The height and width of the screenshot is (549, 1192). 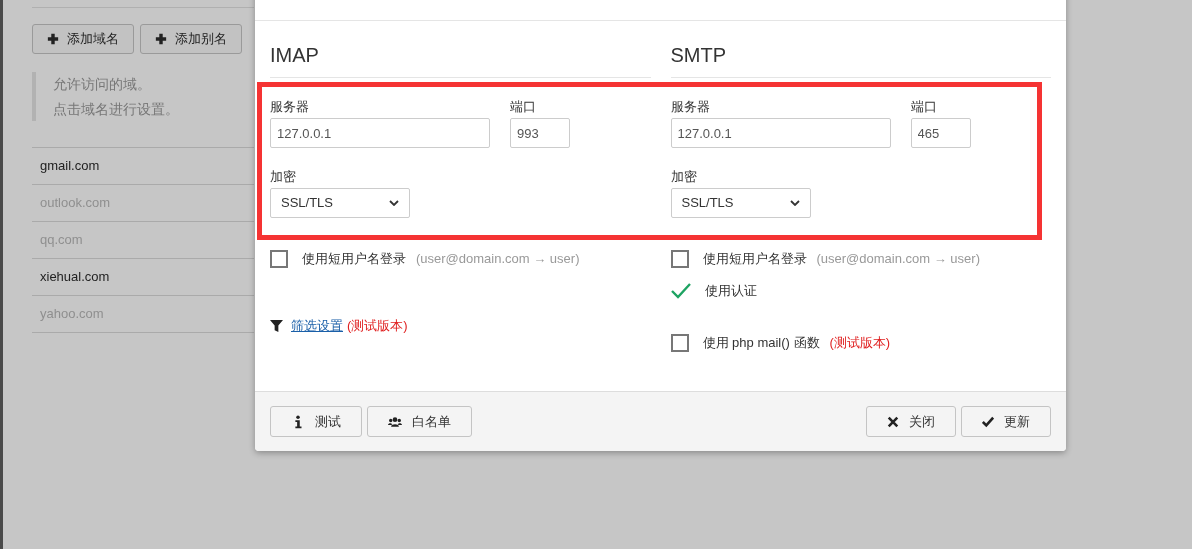 I want to click on checkmark-icon, so click(x=680, y=291).